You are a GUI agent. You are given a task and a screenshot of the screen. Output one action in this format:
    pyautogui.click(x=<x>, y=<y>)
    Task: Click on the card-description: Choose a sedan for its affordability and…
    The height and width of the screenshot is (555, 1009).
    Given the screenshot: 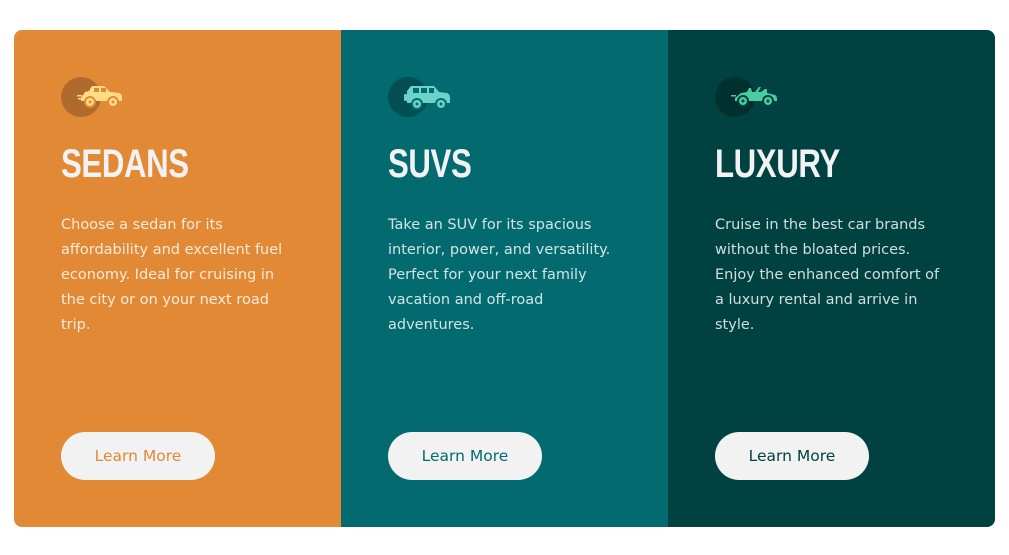 What is the action you would take?
    pyautogui.click(x=172, y=275)
    